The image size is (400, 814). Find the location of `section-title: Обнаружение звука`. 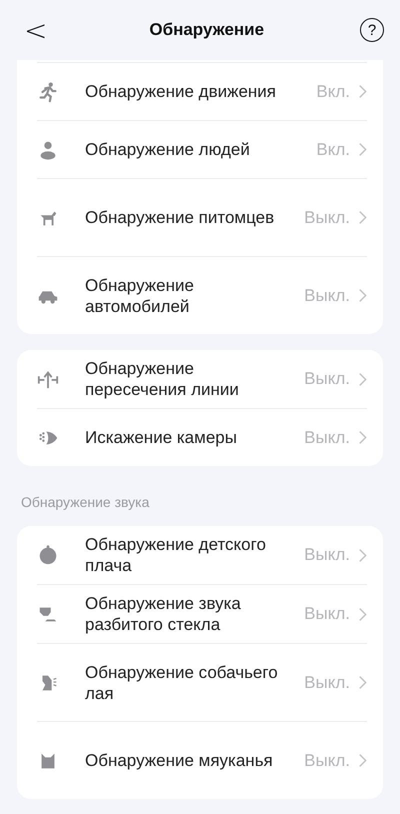

section-title: Обнаружение звука is located at coordinates (85, 502).